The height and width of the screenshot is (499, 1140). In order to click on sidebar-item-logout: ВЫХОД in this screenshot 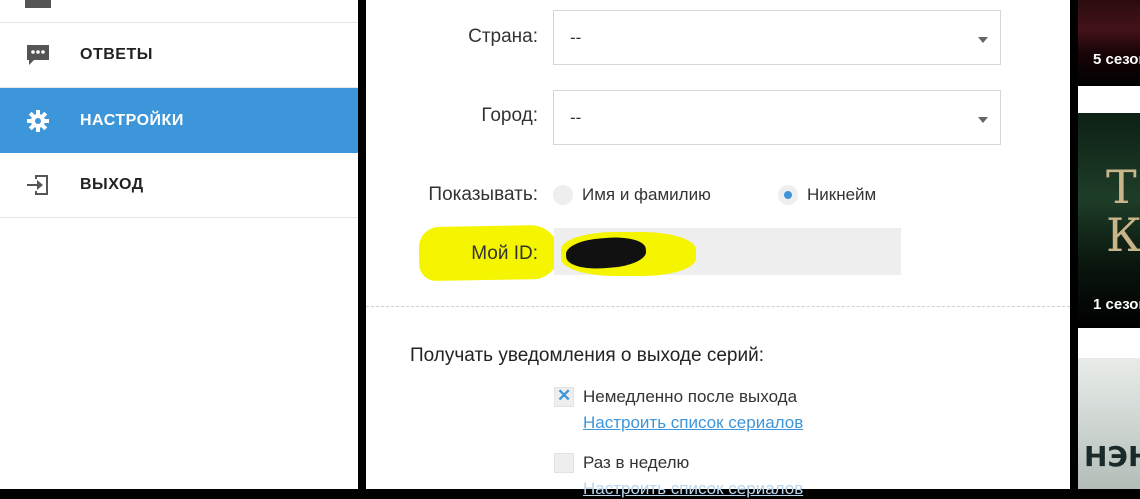, I will do `click(179, 185)`.